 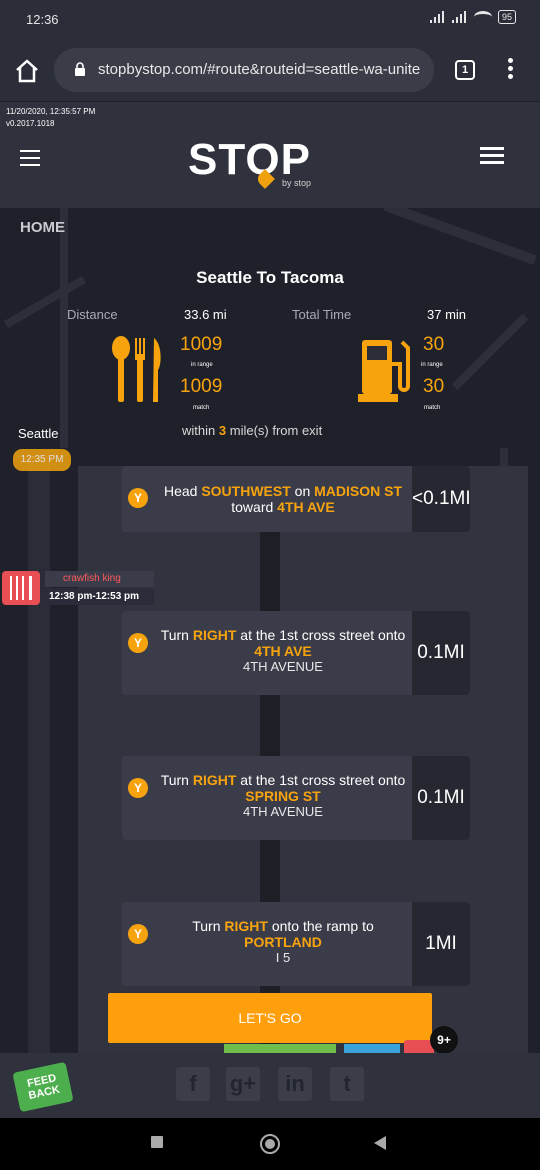 What do you see at coordinates (193, 1084) in the screenshot?
I see `facebook-icon: f` at bounding box center [193, 1084].